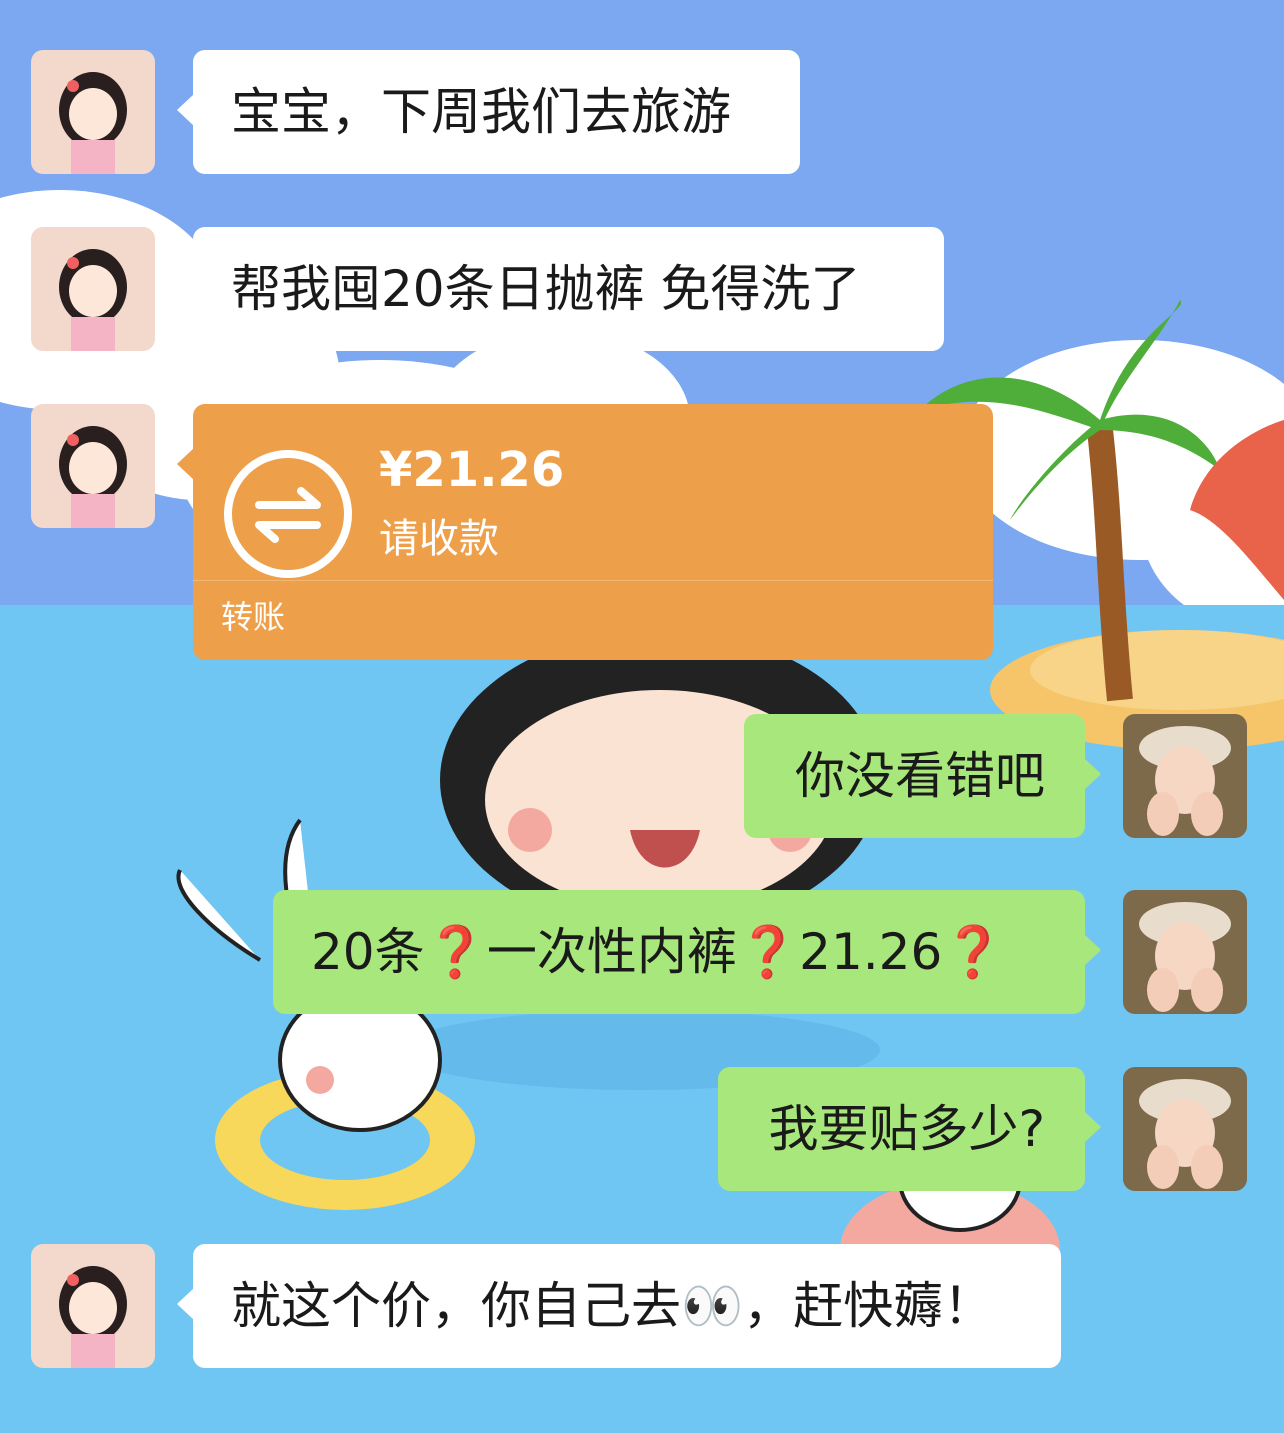 The height and width of the screenshot is (1433, 1284). Describe the element at coordinates (481, 112) in the screenshot. I see `message-text: 宝宝，下周我们去旅游` at that location.